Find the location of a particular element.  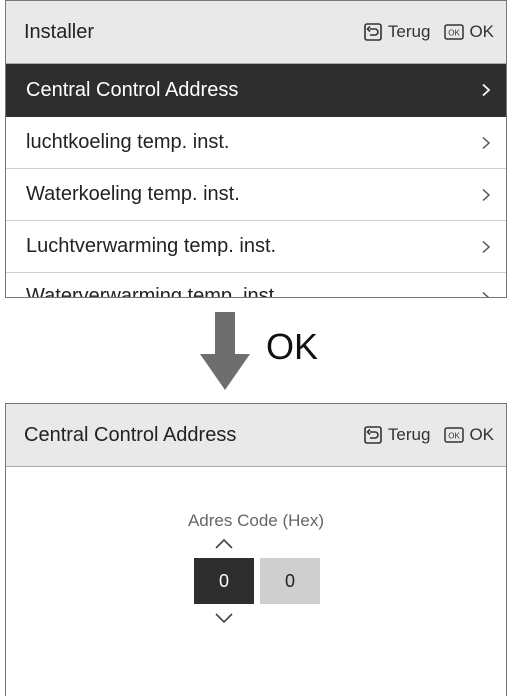

address-header: Central Control Address Terug OK OK is located at coordinates (256, 435).